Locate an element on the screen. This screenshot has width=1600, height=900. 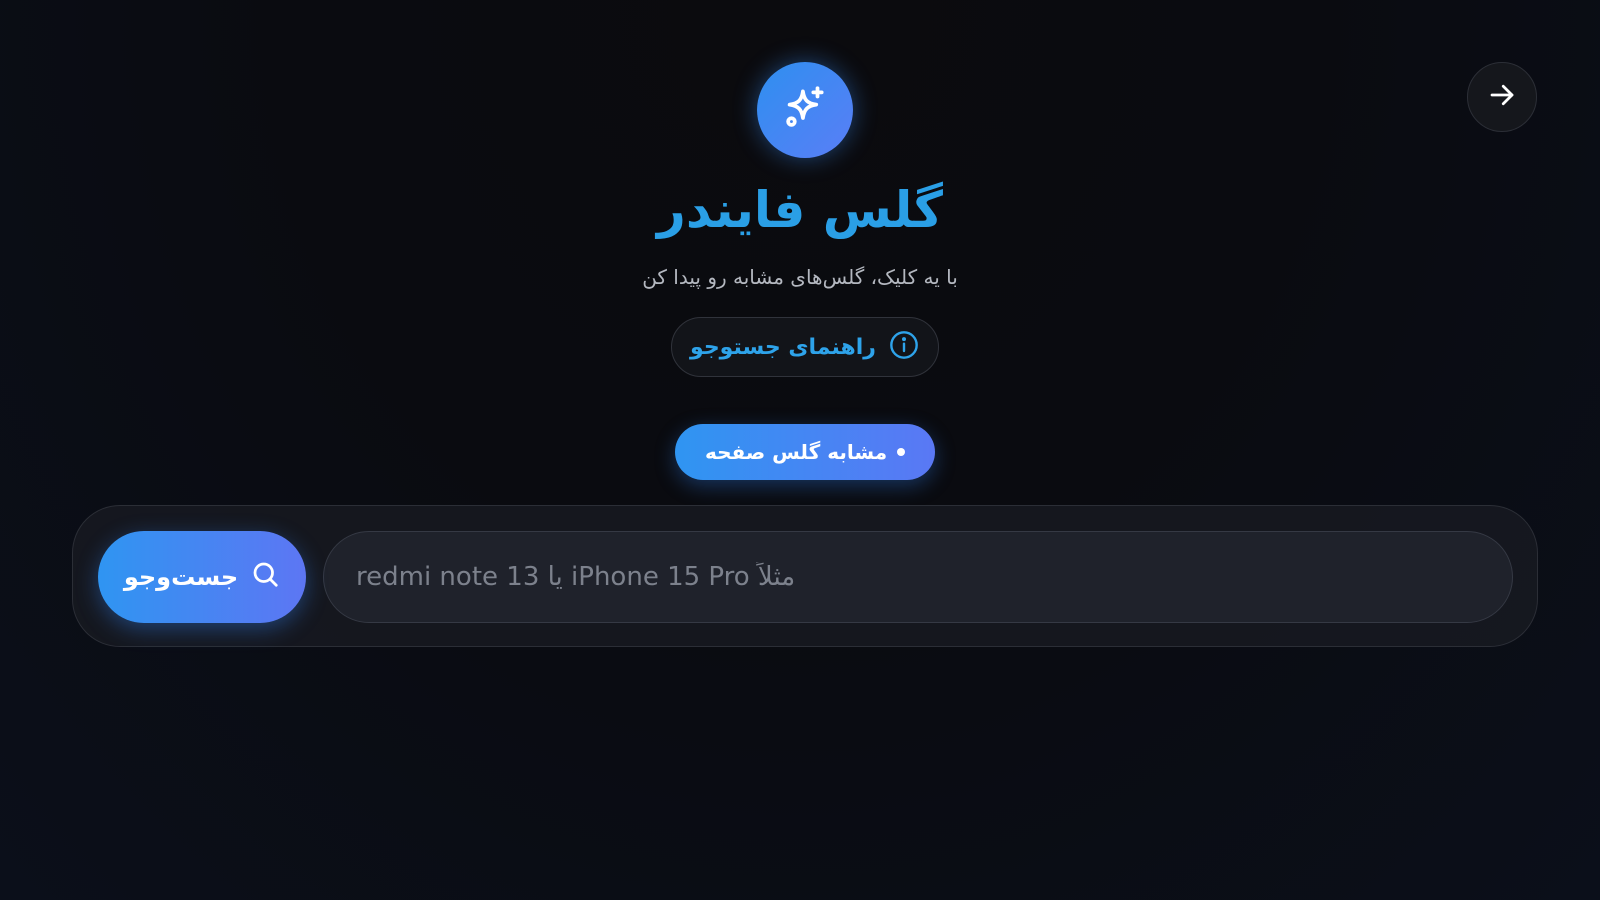
app-logo is located at coordinates (805, 110).